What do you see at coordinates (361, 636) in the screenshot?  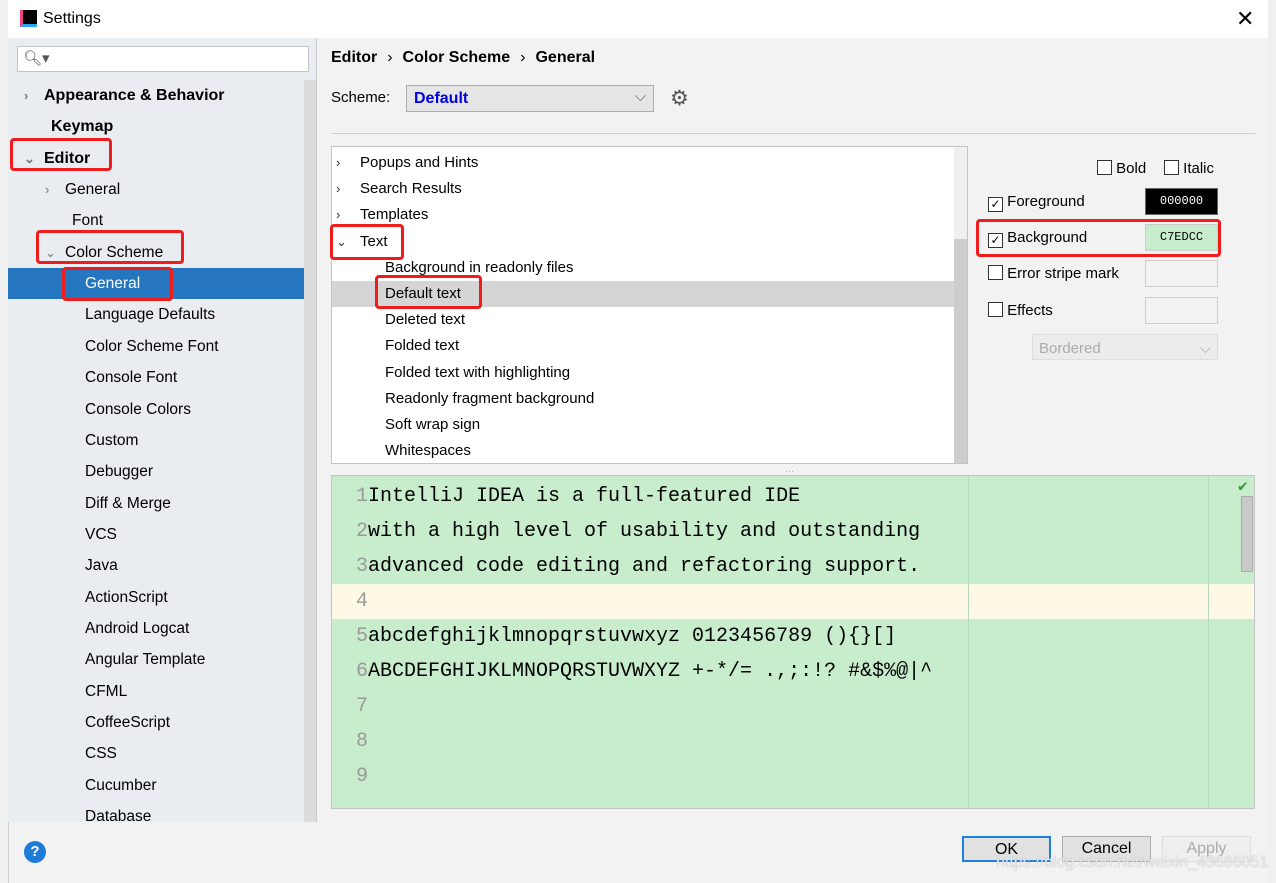 I see `line-number: 5` at bounding box center [361, 636].